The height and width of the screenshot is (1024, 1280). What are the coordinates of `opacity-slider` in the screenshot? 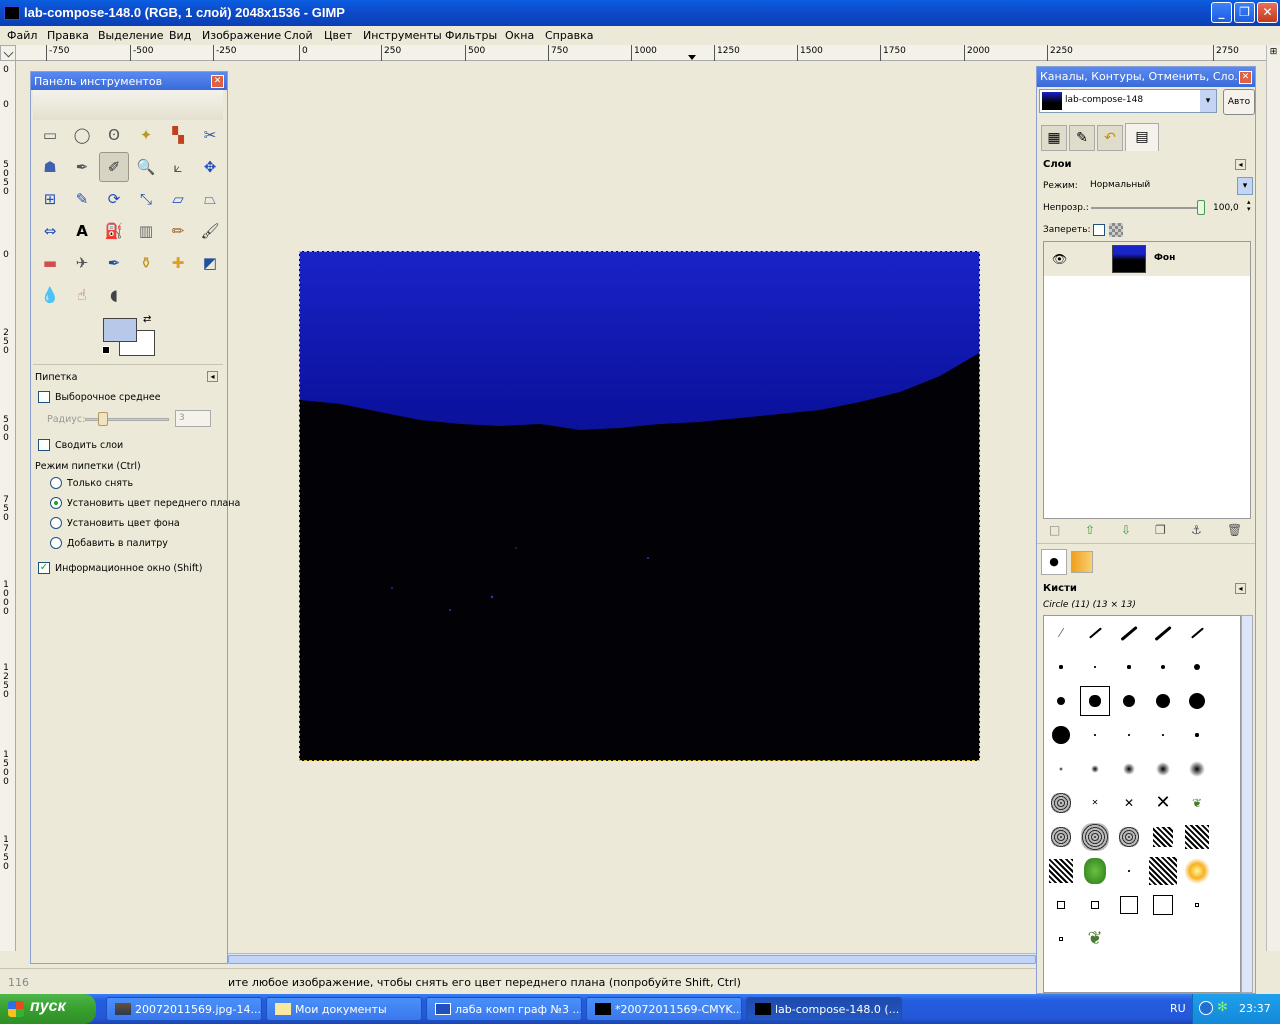 It's located at (1148, 208).